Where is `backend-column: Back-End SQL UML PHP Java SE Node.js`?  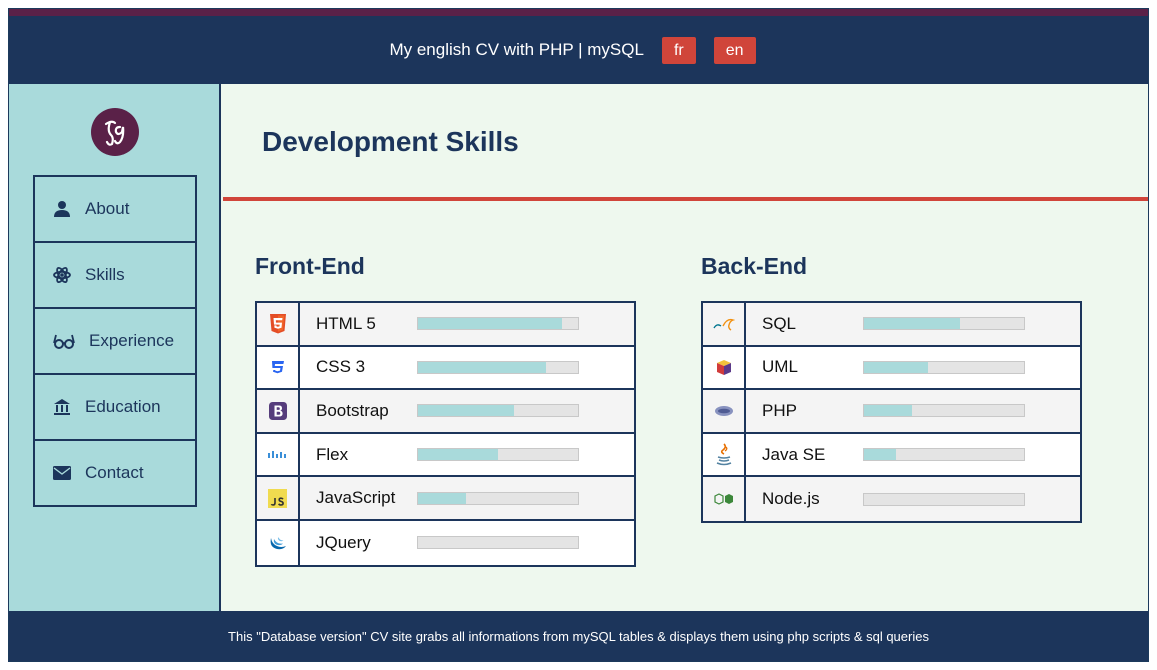
backend-column: Back-End SQL UML PHP Java SE Node.js is located at coordinates (891, 388).